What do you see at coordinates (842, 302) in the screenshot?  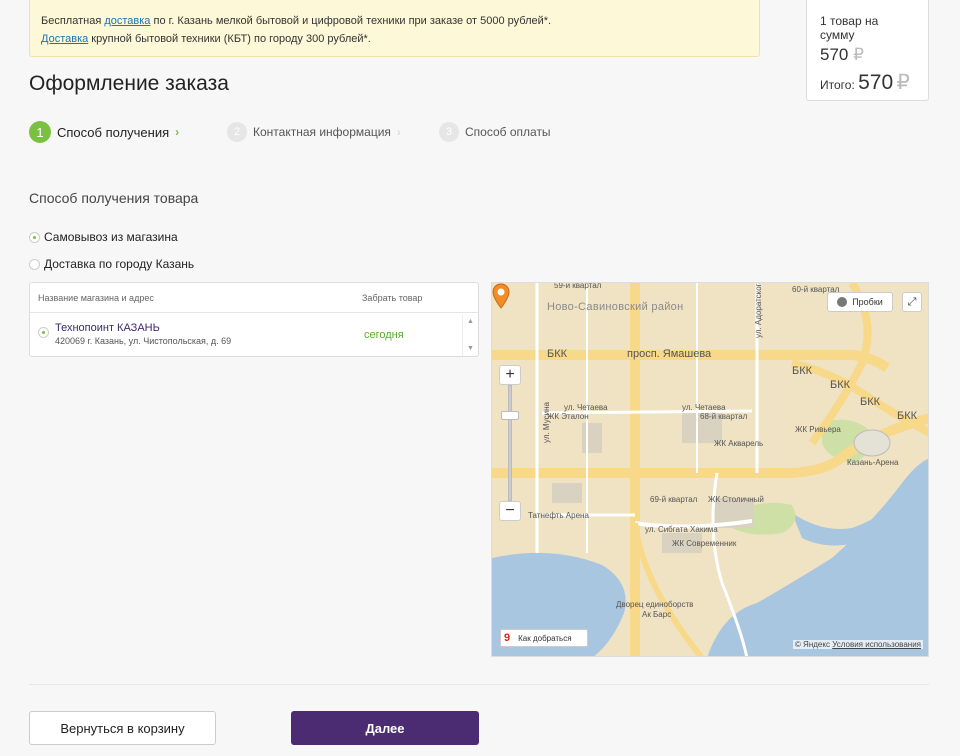 I see `traffic-icon` at bounding box center [842, 302].